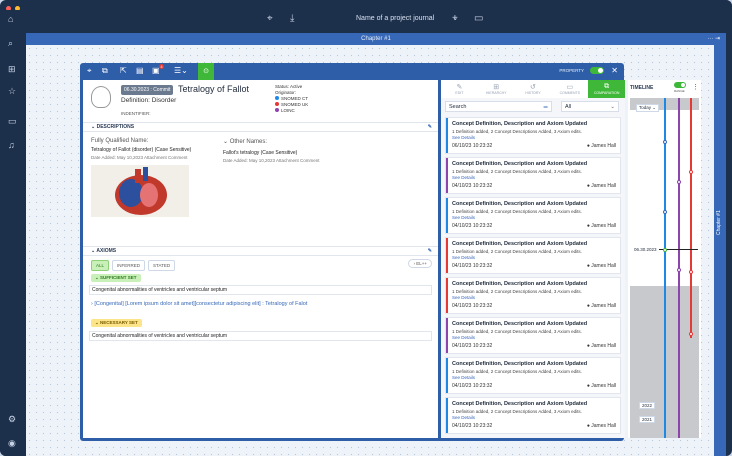 The width and height of the screenshot is (732, 456). What do you see at coordinates (647, 405) in the screenshot?
I see `year-chip: 2022` at bounding box center [647, 405].